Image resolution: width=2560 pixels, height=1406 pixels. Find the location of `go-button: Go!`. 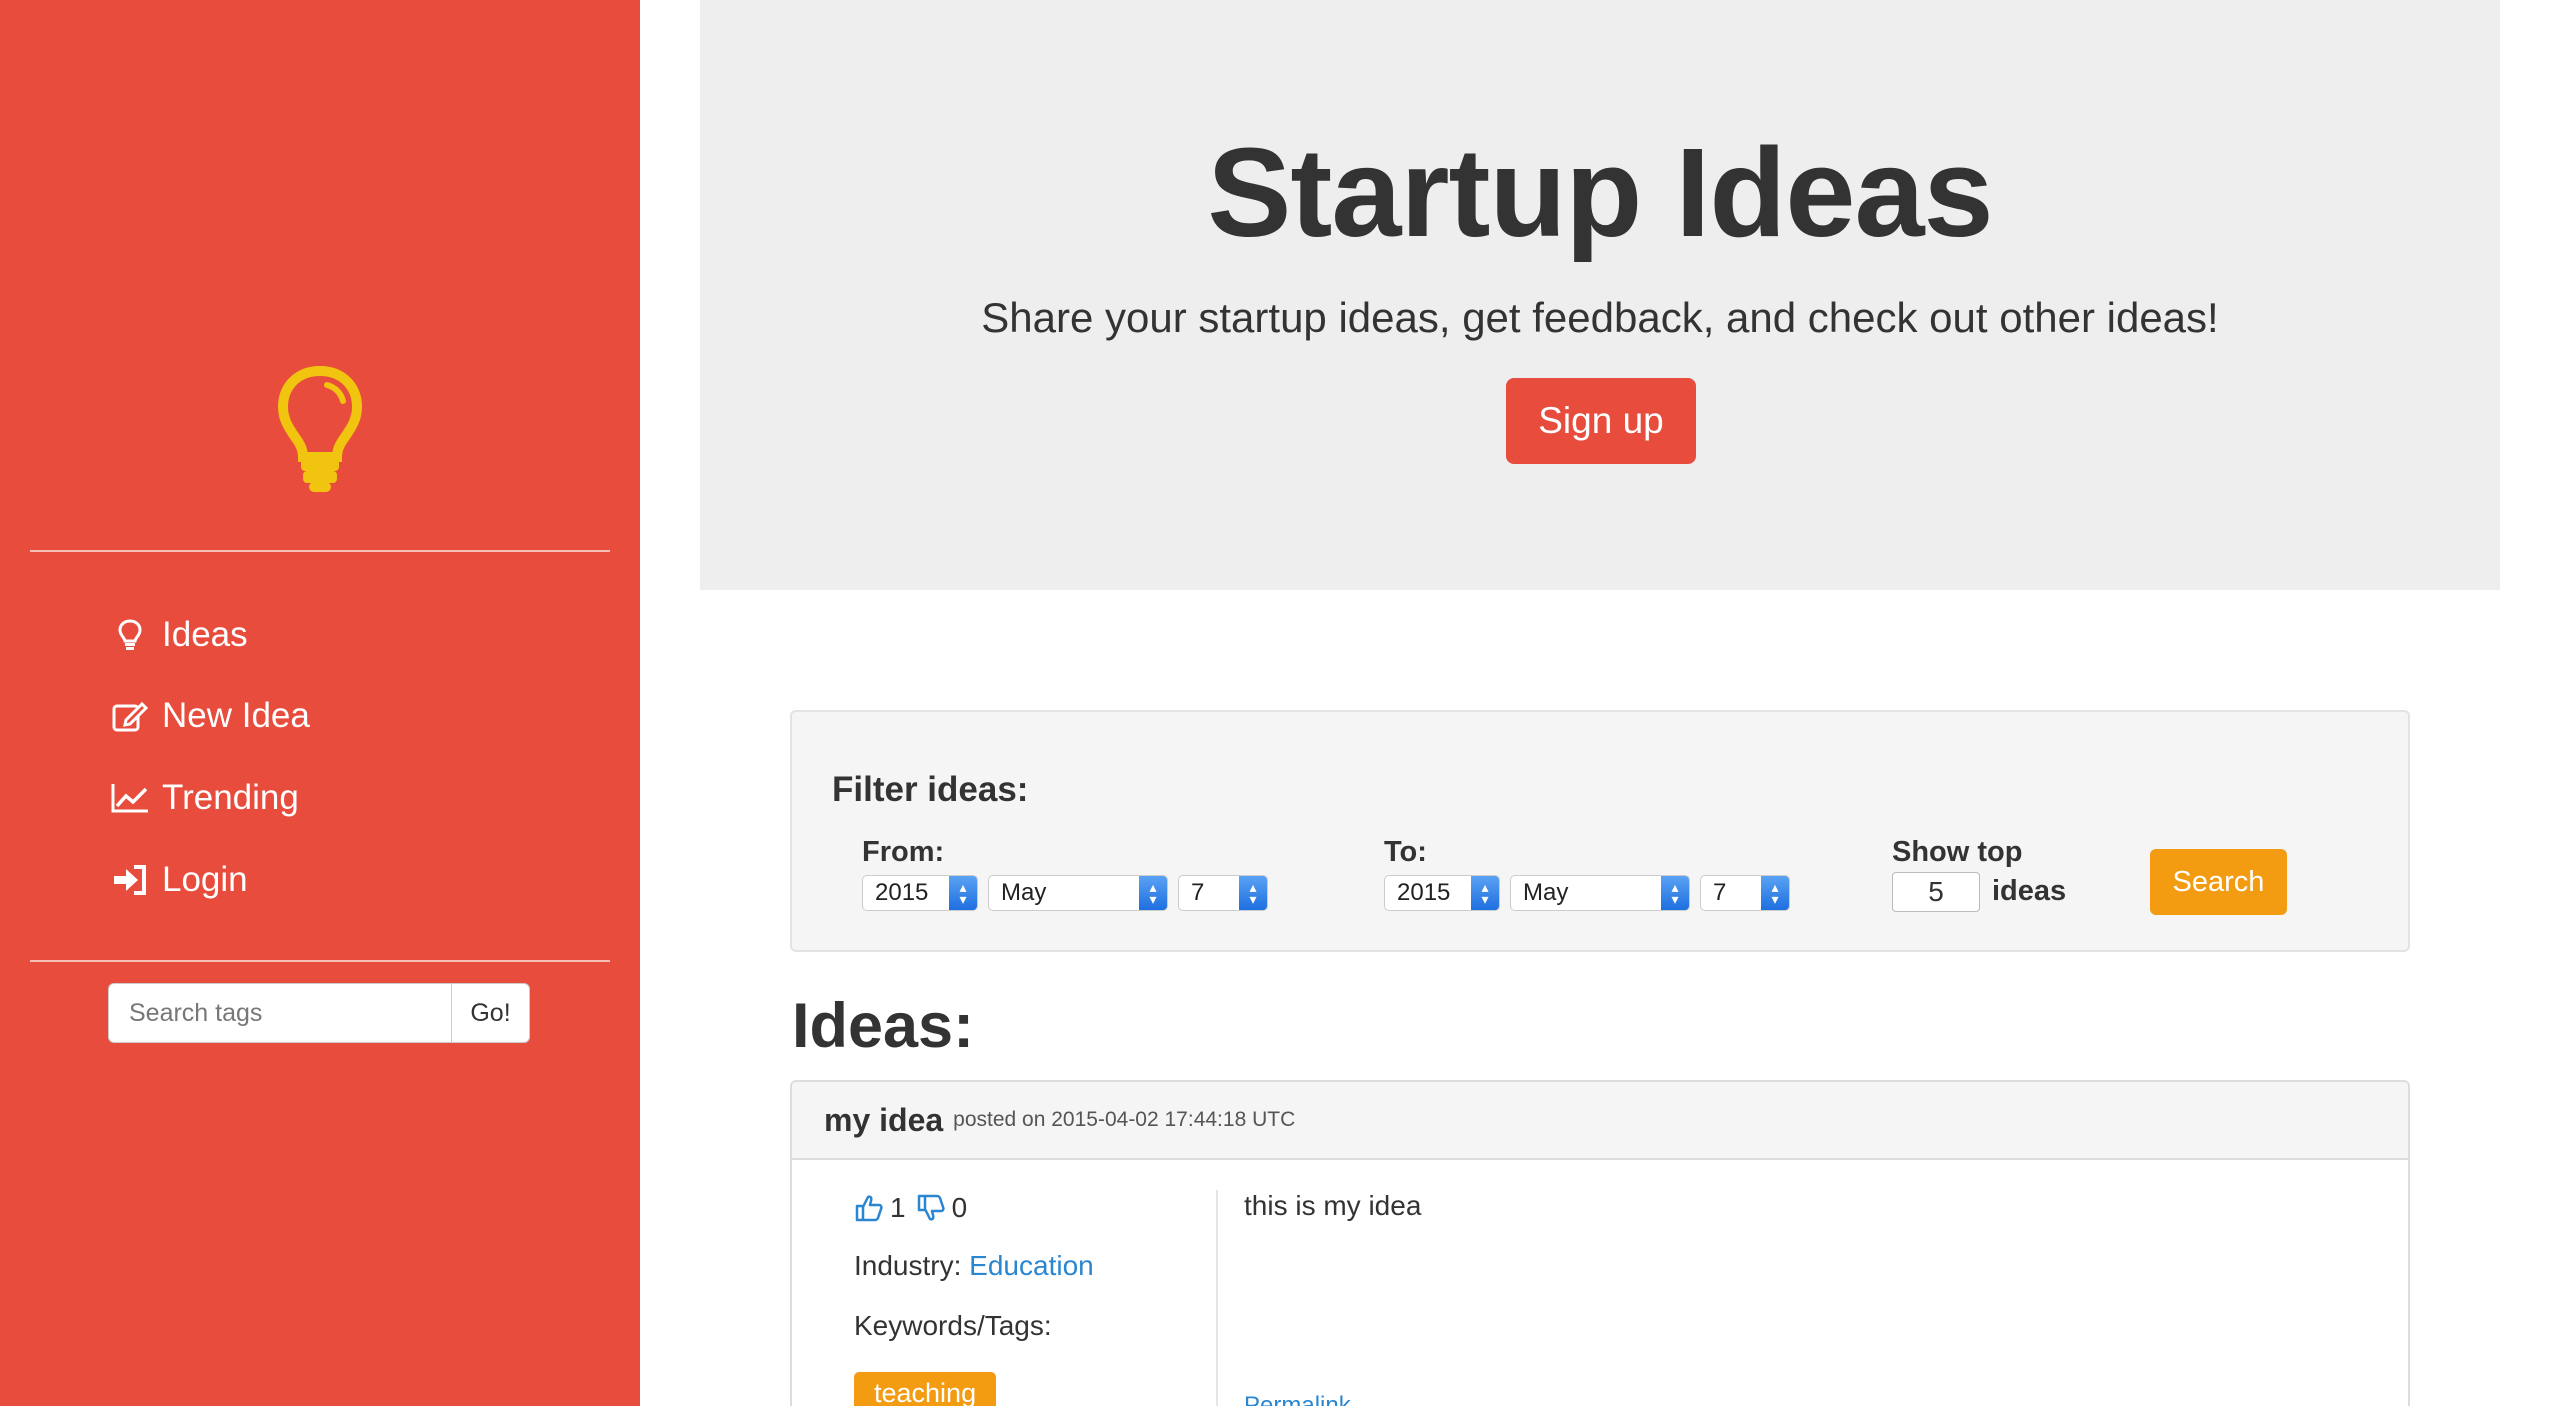

go-button: Go! is located at coordinates (491, 1013).